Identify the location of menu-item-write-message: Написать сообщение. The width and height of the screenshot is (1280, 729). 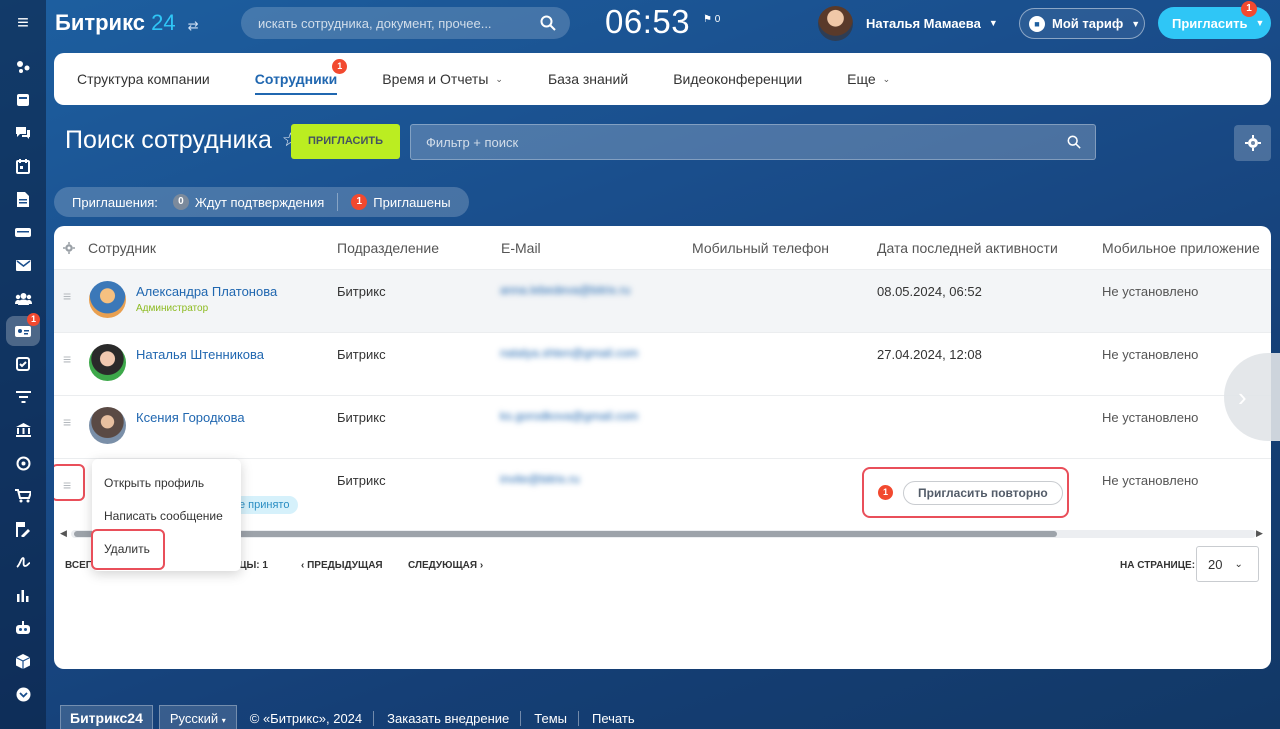
(163, 516).